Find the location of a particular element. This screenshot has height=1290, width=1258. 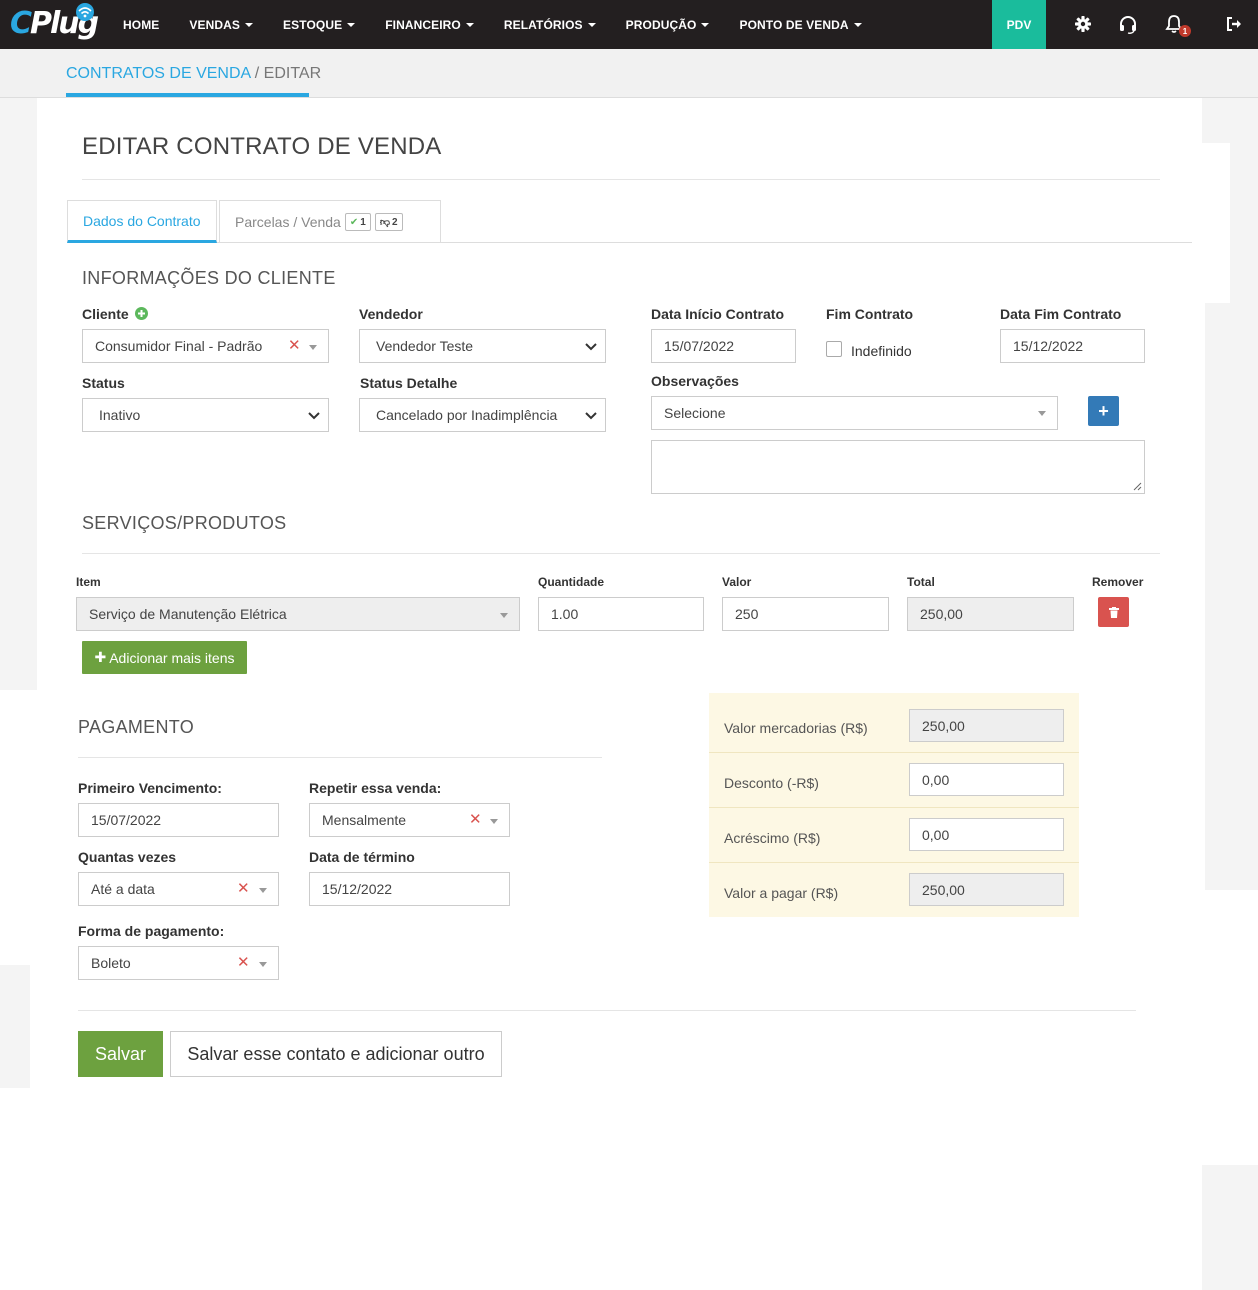

trash-icon is located at coordinates (1113, 612).